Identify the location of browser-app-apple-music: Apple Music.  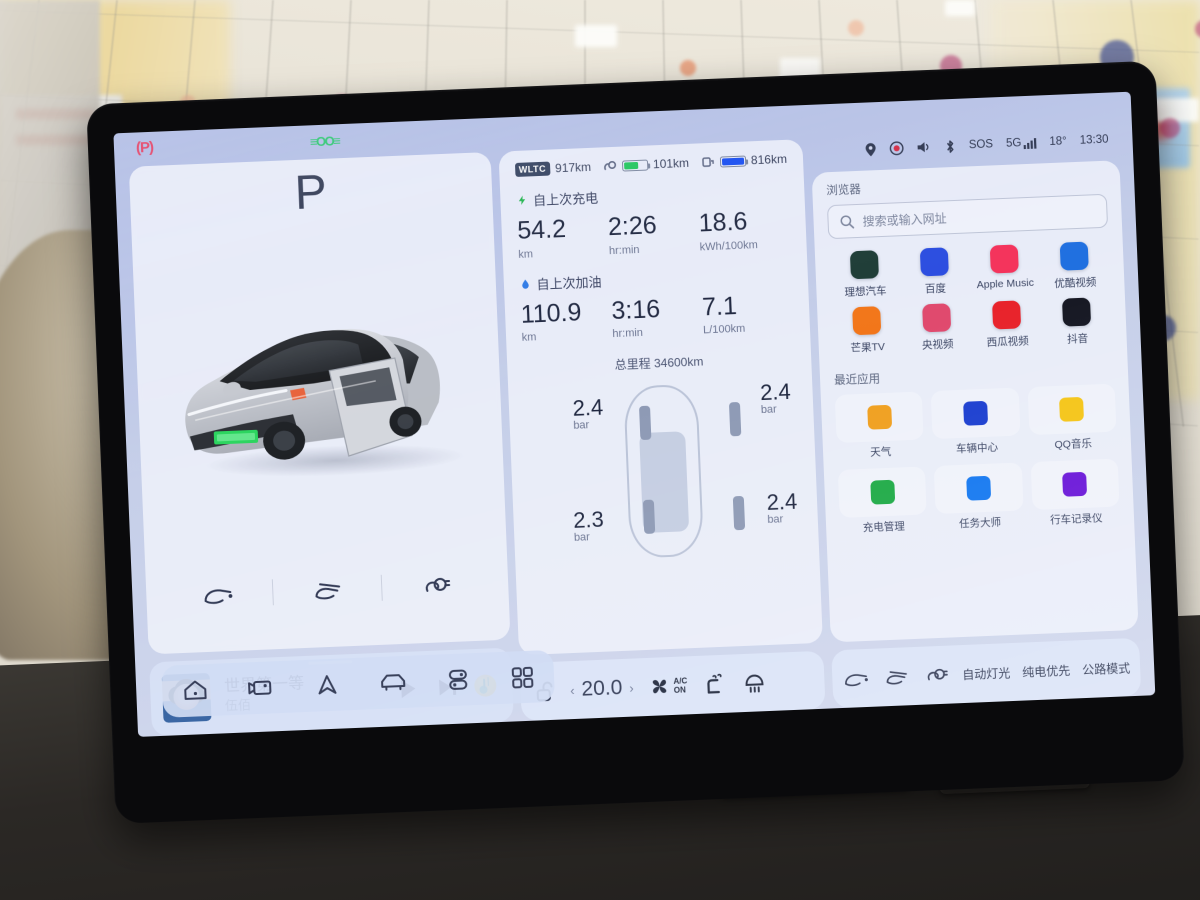
(1005, 269).